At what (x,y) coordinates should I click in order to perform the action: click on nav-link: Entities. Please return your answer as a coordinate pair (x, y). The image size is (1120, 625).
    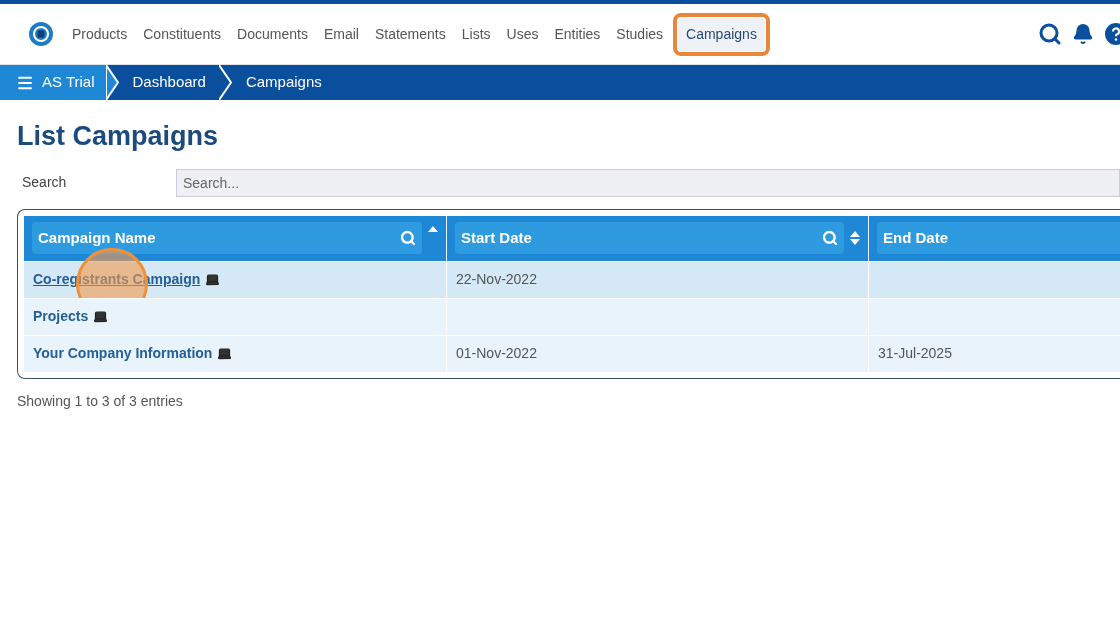
    Looking at the image, I should click on (577, 34).